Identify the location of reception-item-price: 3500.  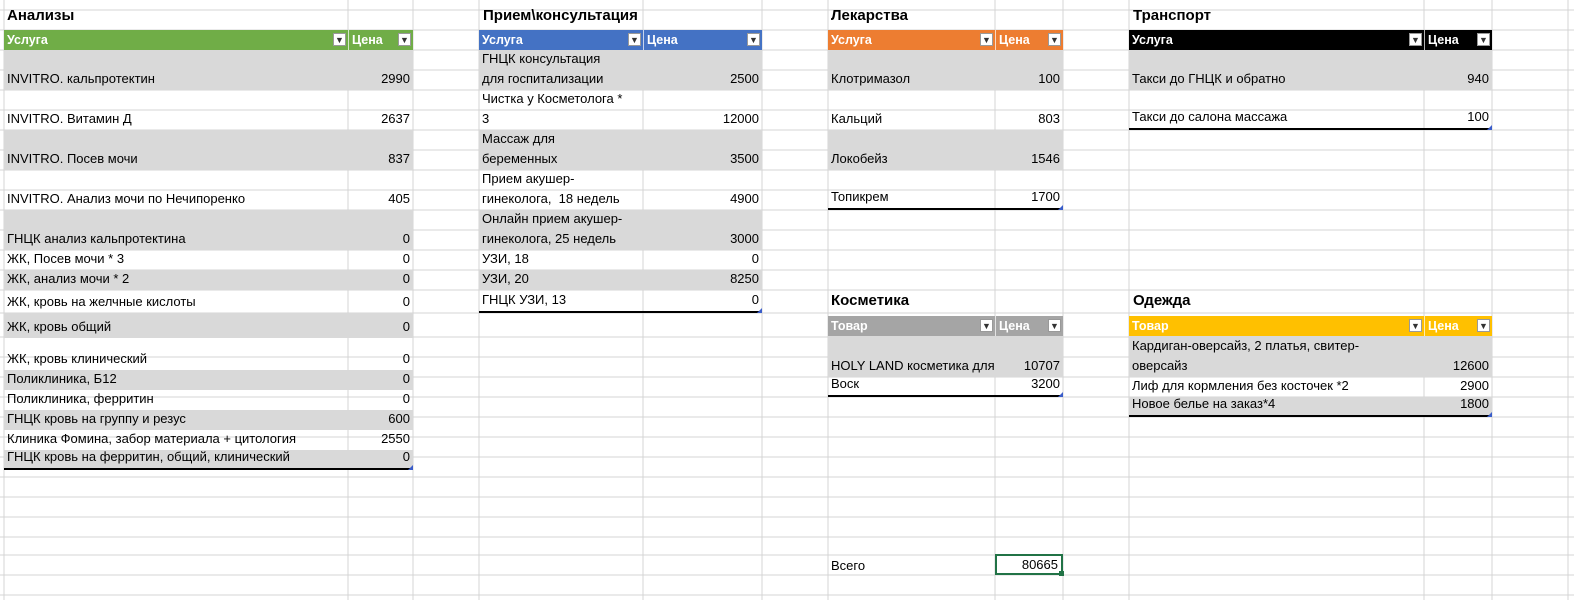
(702, 159).